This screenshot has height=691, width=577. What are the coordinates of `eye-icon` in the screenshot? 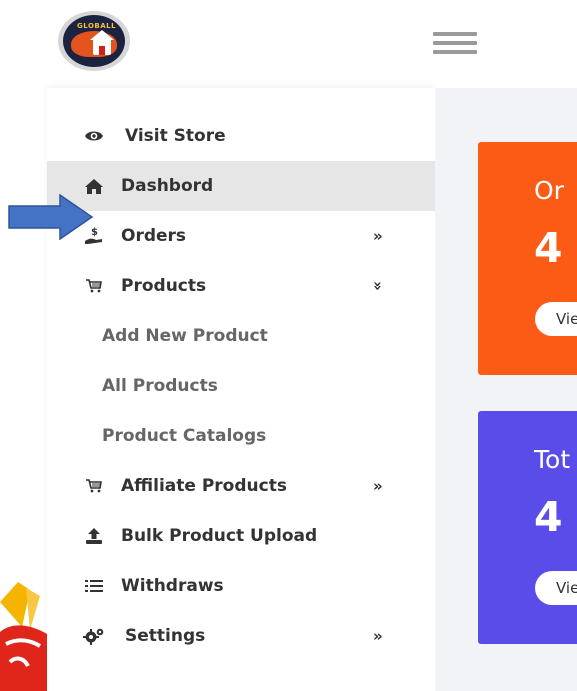 It's located at (94, 136).